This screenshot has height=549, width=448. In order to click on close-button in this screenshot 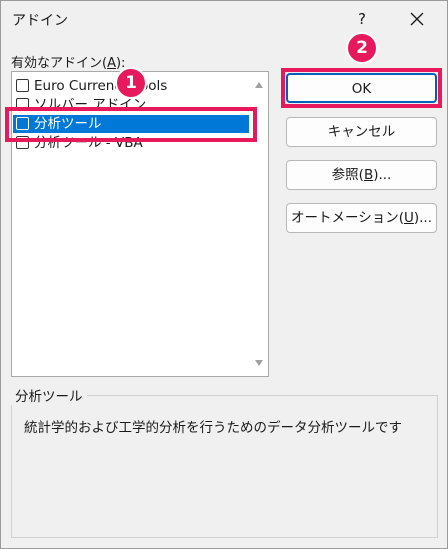, I will do `click(417, 19)`.